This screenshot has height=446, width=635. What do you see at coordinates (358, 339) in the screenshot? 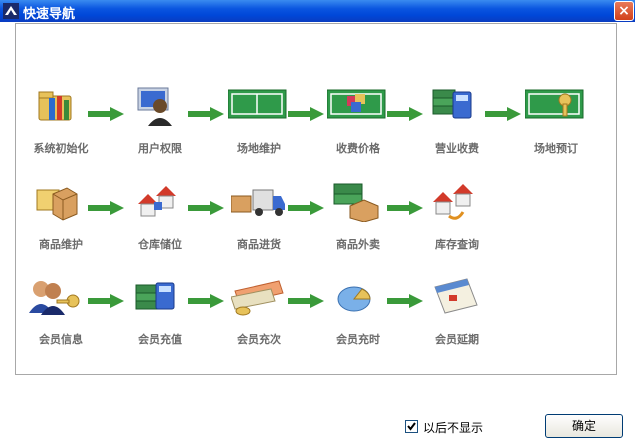
I see `nav-label: 会员充时` at bounding box center [358, 339].